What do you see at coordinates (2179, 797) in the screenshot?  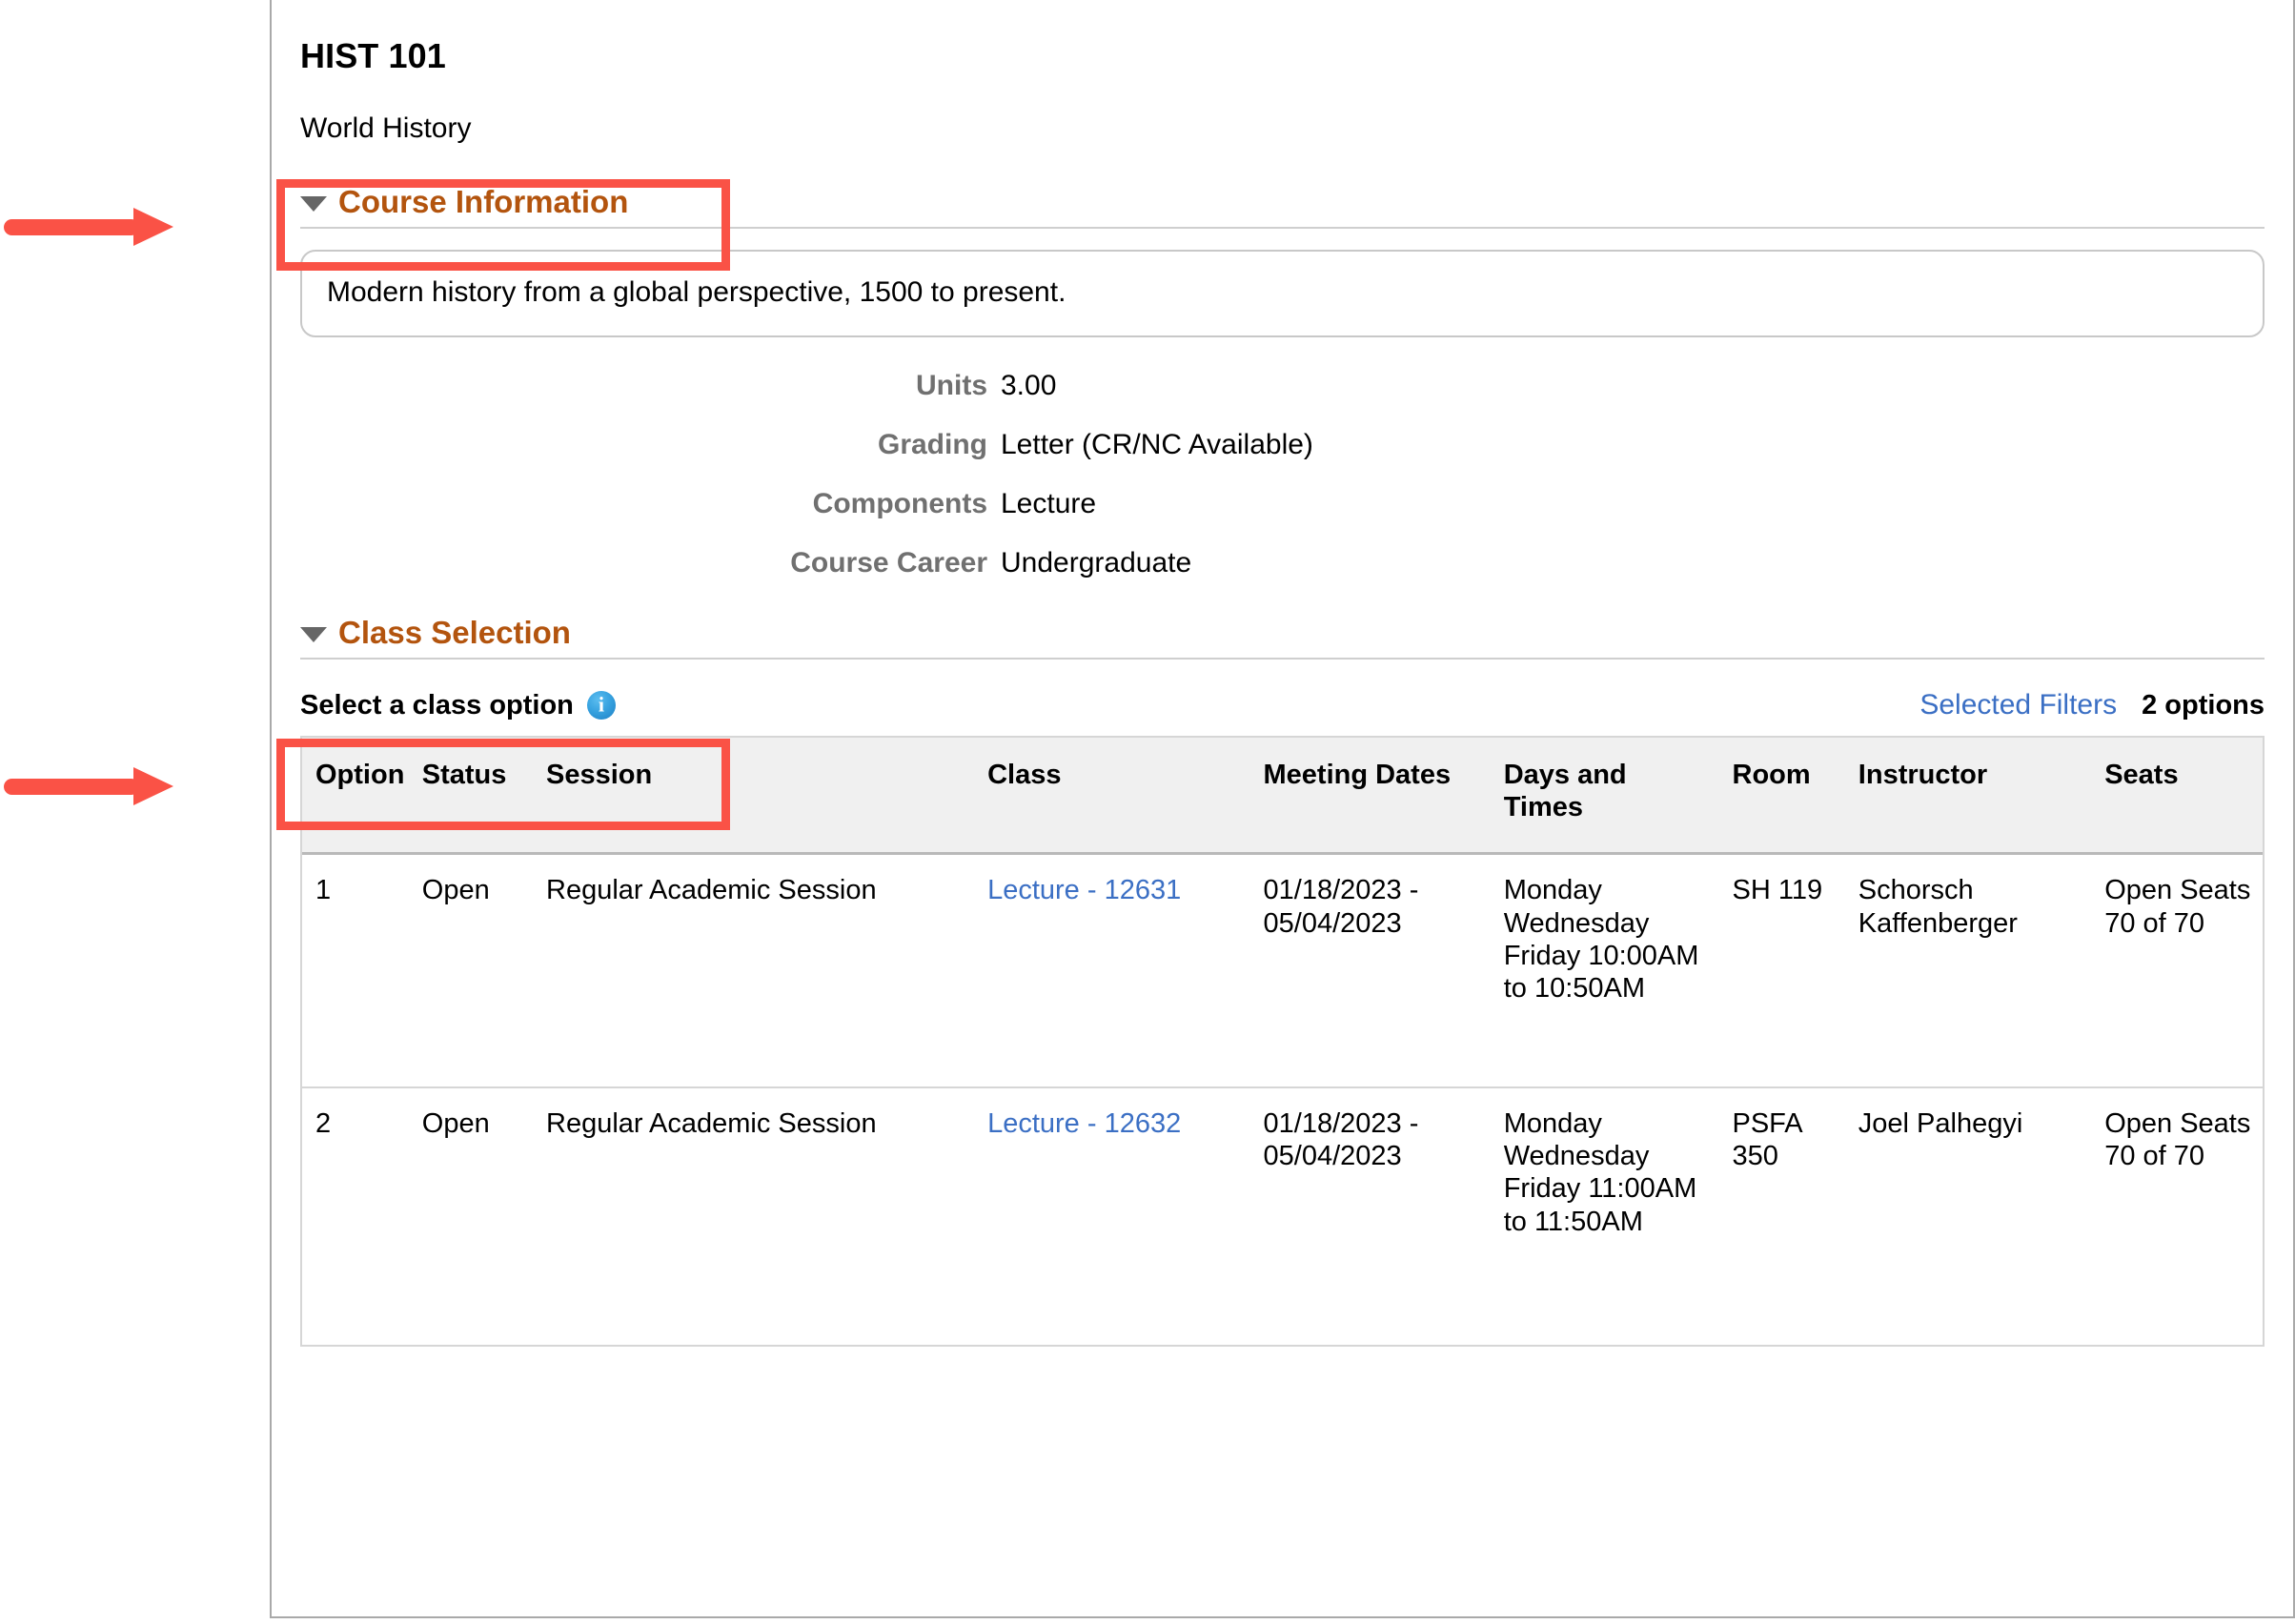 I see `column-header-seats: Seats` at bounding box center [2179, 797].